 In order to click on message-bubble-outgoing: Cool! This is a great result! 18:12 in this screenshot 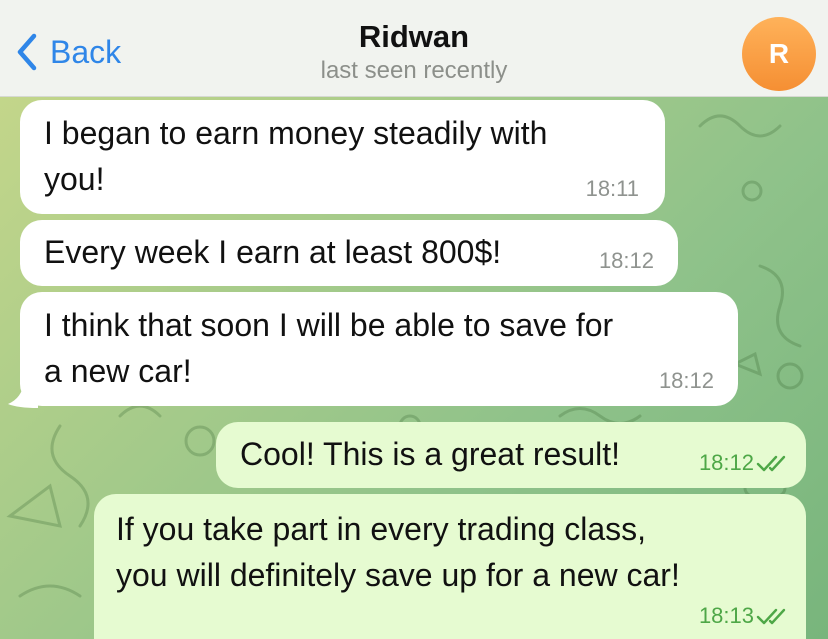, I will do `click(511, 455)`.